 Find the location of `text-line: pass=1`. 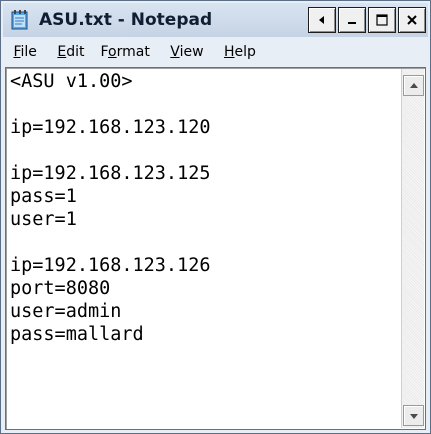

text-line: pass=1 is located at coordinates (43, 196).